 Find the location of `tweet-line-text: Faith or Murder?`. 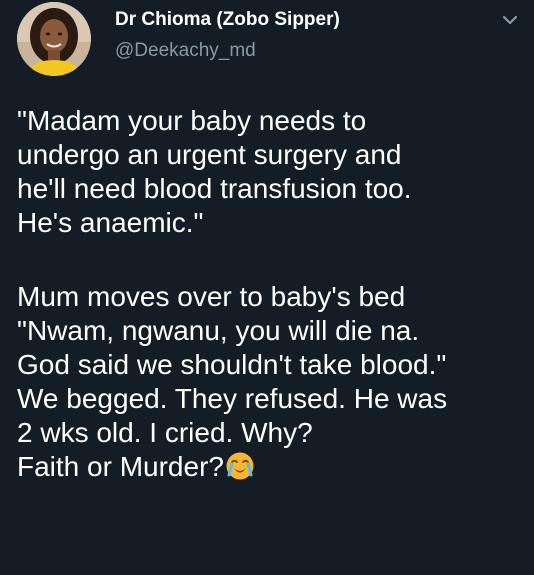

tweet-line-text: Faith or Murder? is located at coordinates (120, 466).